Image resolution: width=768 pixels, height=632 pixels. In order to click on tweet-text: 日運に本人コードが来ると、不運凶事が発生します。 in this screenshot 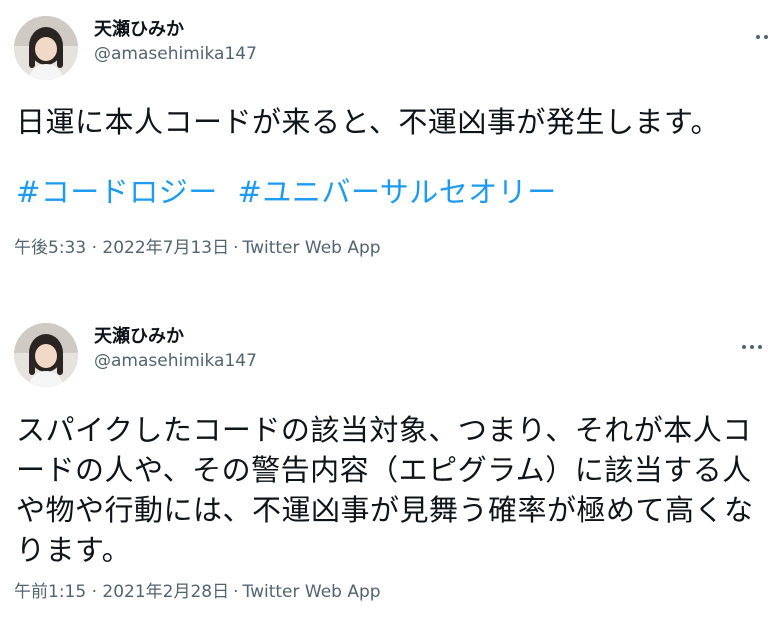, I will do `click(368, 122)`.